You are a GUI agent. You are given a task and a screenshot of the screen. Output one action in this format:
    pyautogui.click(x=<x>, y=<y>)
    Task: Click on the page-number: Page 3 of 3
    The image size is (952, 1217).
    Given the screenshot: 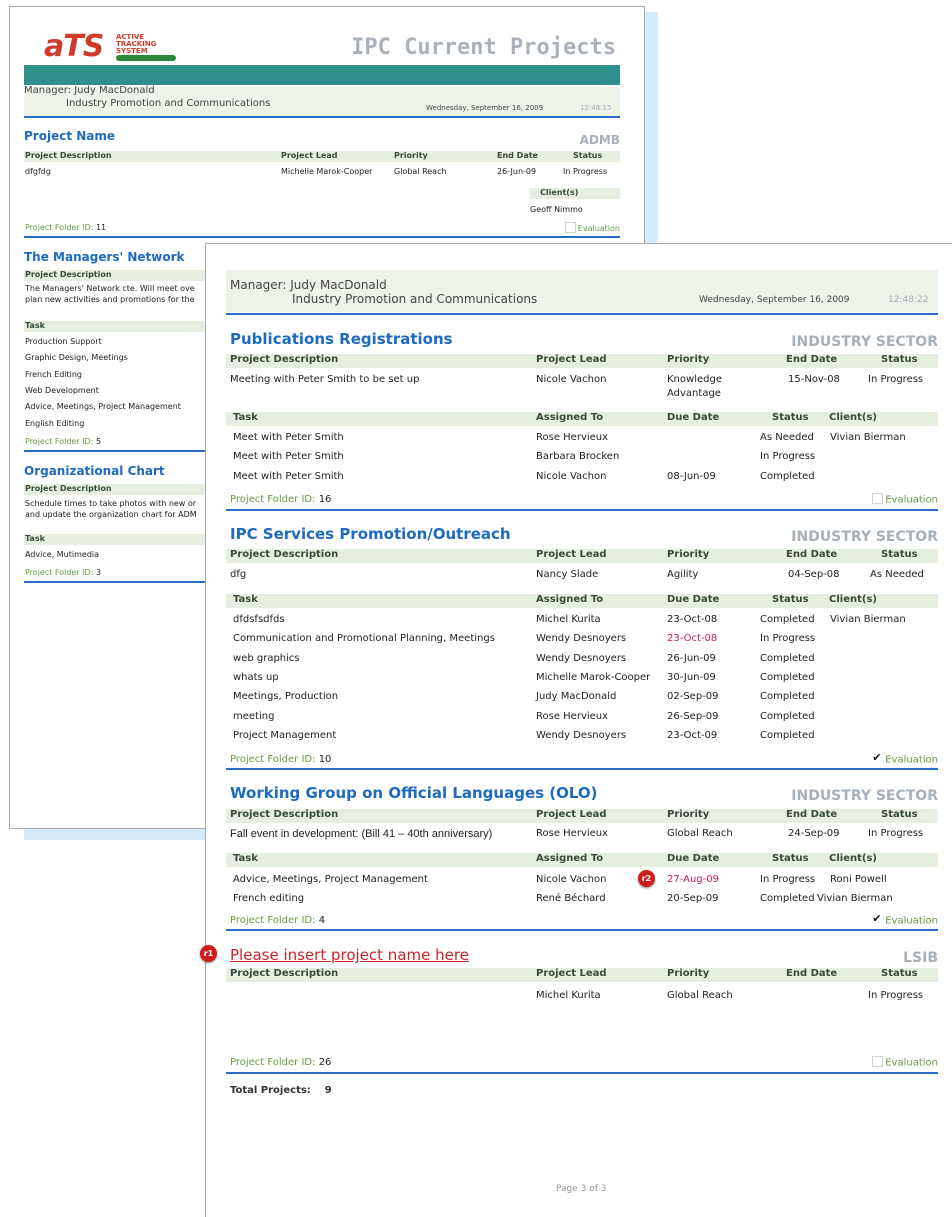 What is the action you would take?
    pyautogui.click(x=581, y=1189)
    